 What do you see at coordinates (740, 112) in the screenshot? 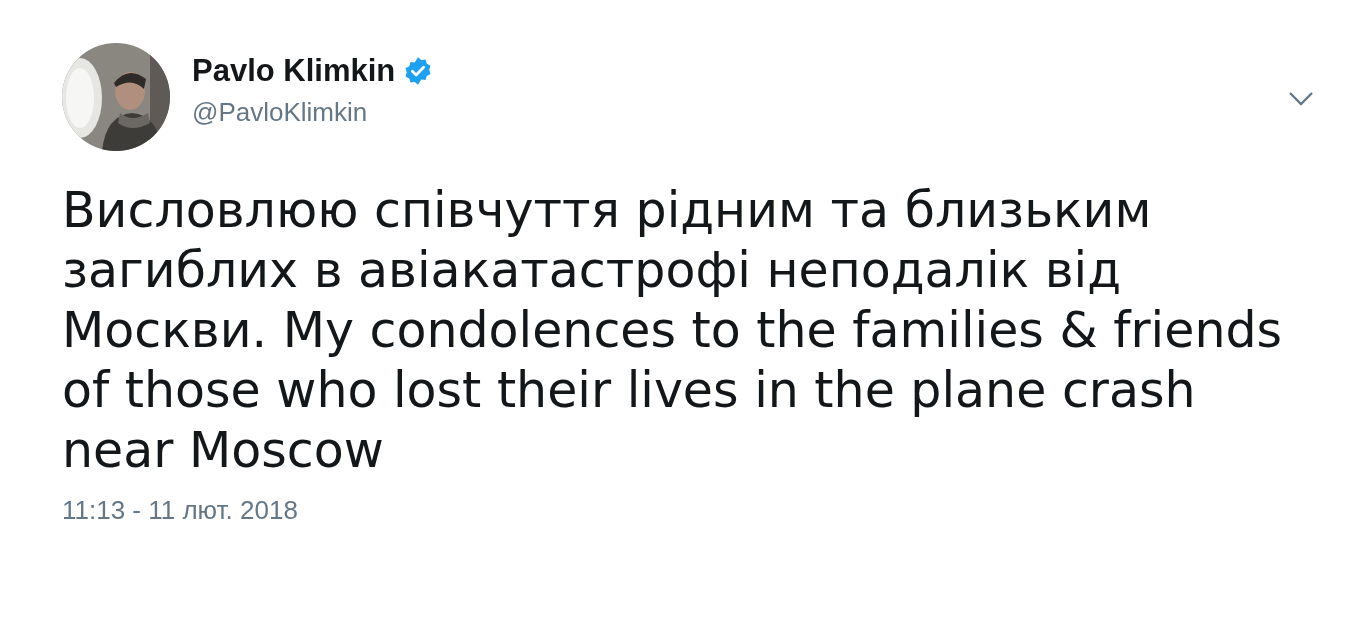
I see `author-handle: @PavloKlimkin` at bounding box center [740, 112].